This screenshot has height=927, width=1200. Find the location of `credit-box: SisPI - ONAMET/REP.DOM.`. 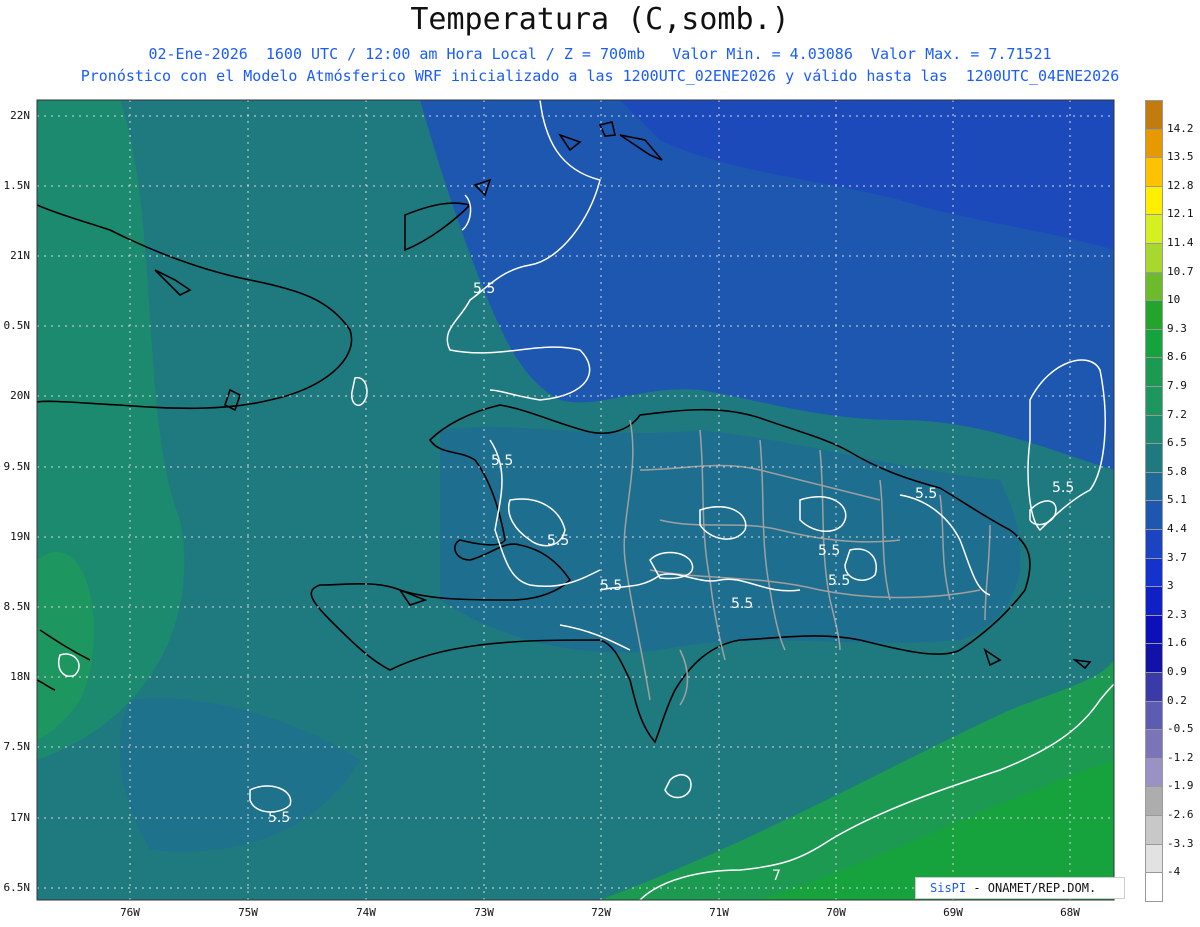

credit-box: SisPI - ONAMET/REP.DOM. is located at coordinates (1020, 888).